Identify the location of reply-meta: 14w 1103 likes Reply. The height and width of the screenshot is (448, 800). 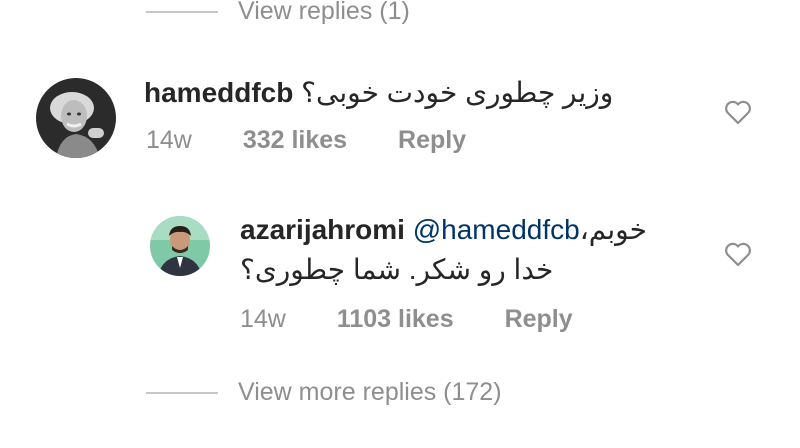
(406, 319).